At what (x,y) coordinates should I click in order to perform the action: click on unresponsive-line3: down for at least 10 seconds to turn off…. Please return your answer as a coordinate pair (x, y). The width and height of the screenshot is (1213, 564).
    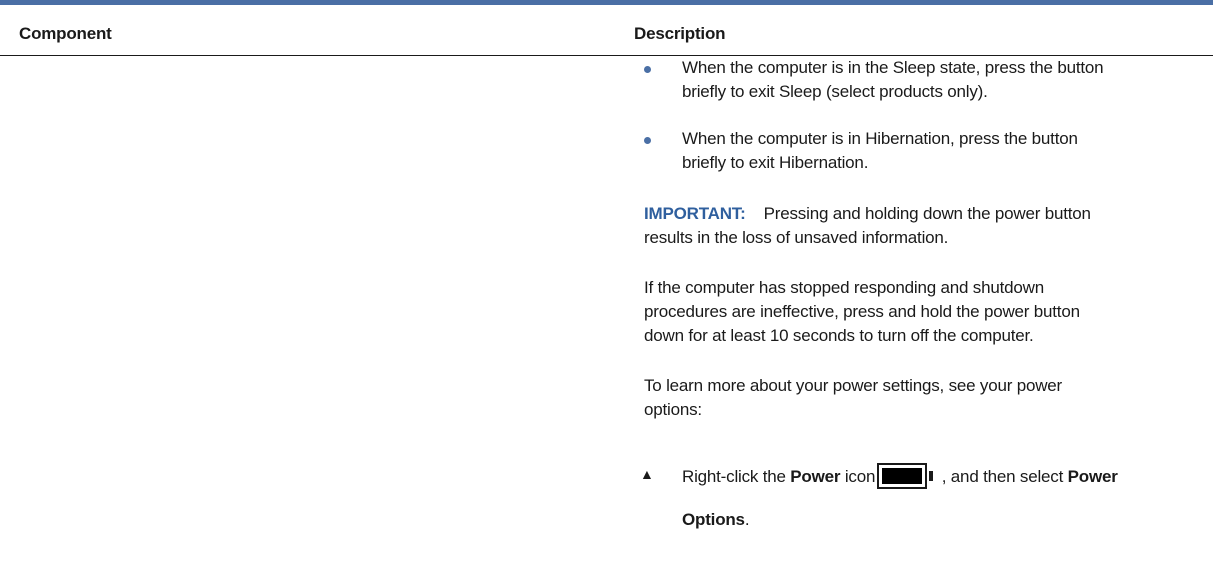
    Looking at the image, I should click on (839, 335).